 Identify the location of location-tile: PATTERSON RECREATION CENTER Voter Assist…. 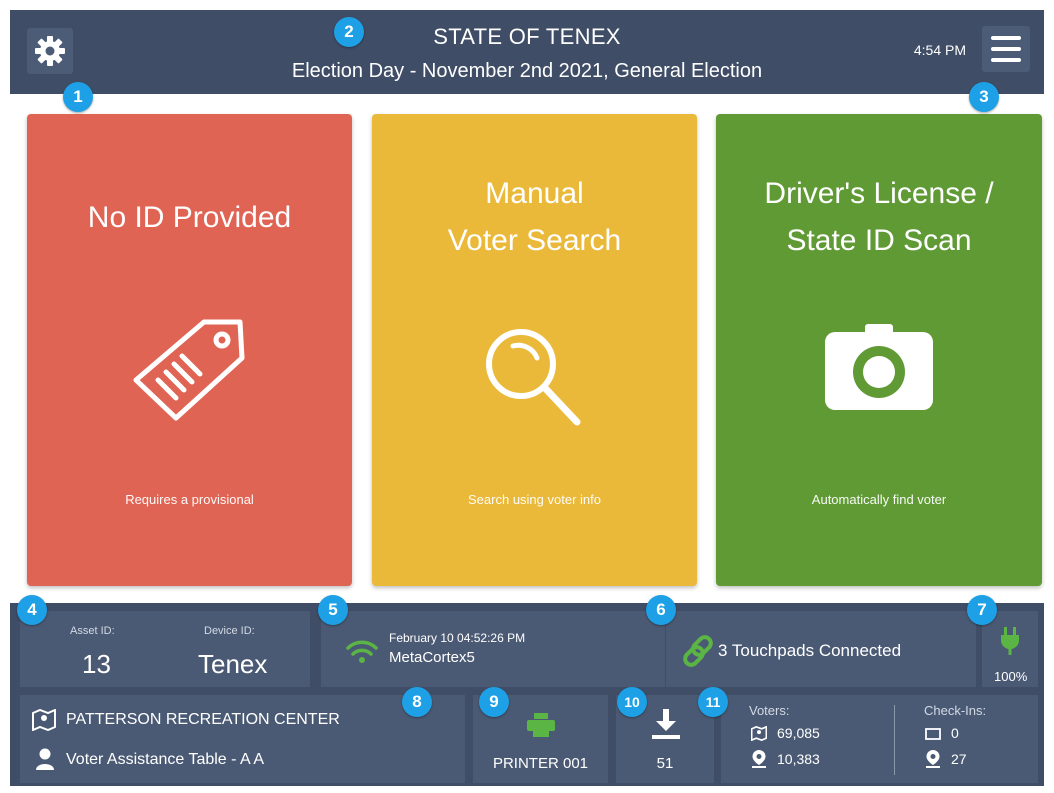
(242, 739).